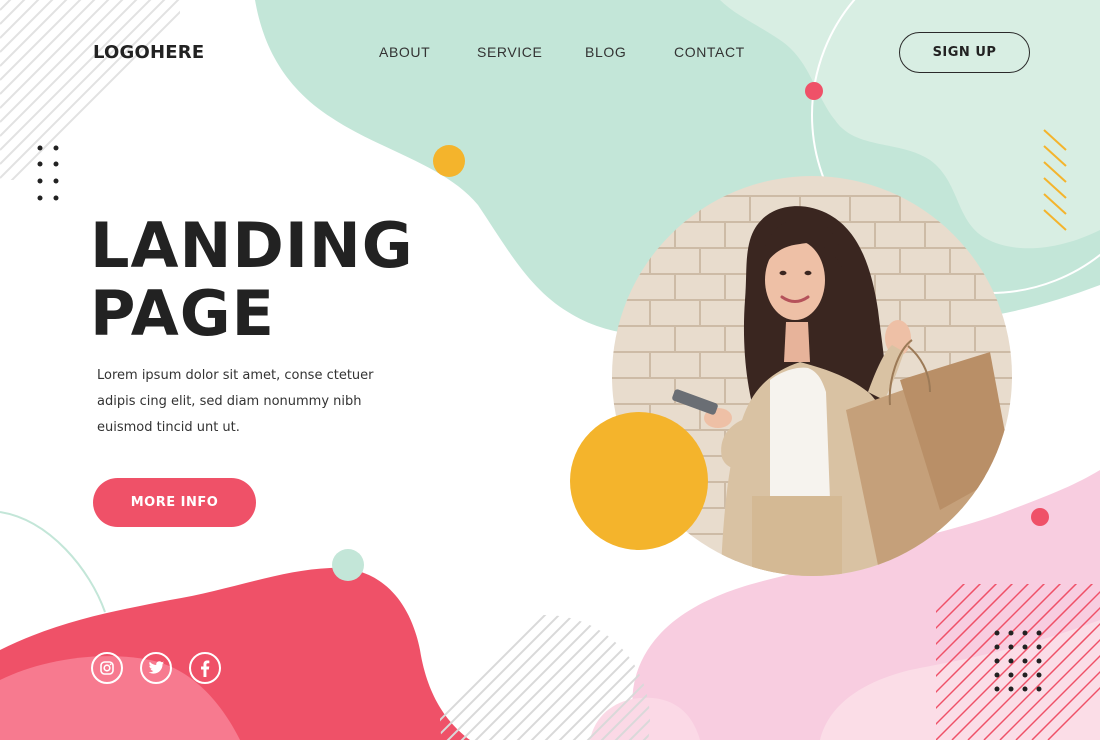  Describe the element at coordinates (53, 562) in the screenshot. I see `mint-arc` at that location.